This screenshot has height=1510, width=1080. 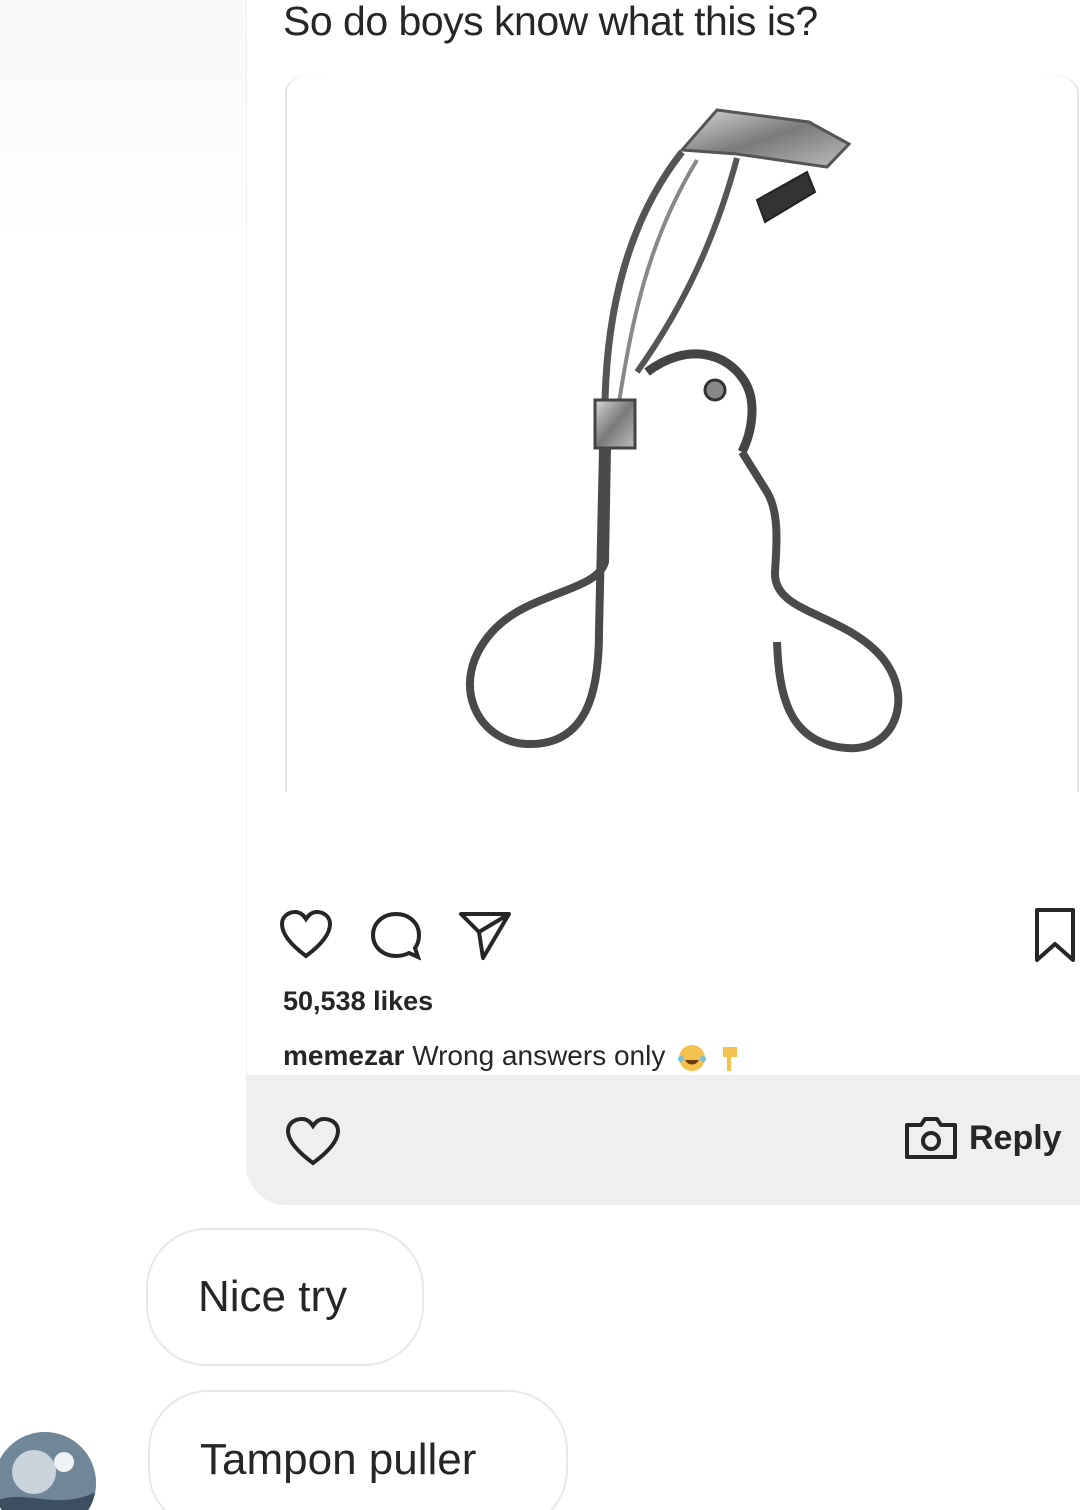 What do you see at coordinates (358, 1001) in the screenshot?
I see `likes-count: 50,538 likes` at bounding box center [358, 1001].